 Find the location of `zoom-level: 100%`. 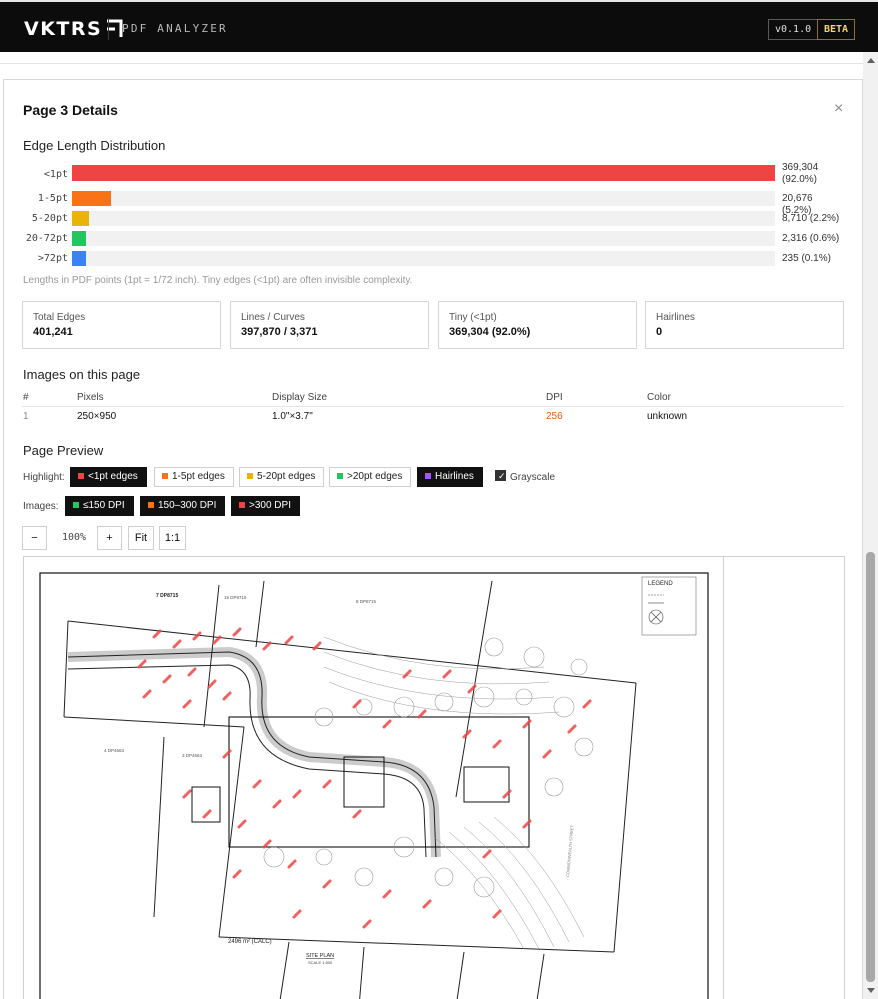

zoom-level: 100% is located at coordinates (74, 537).